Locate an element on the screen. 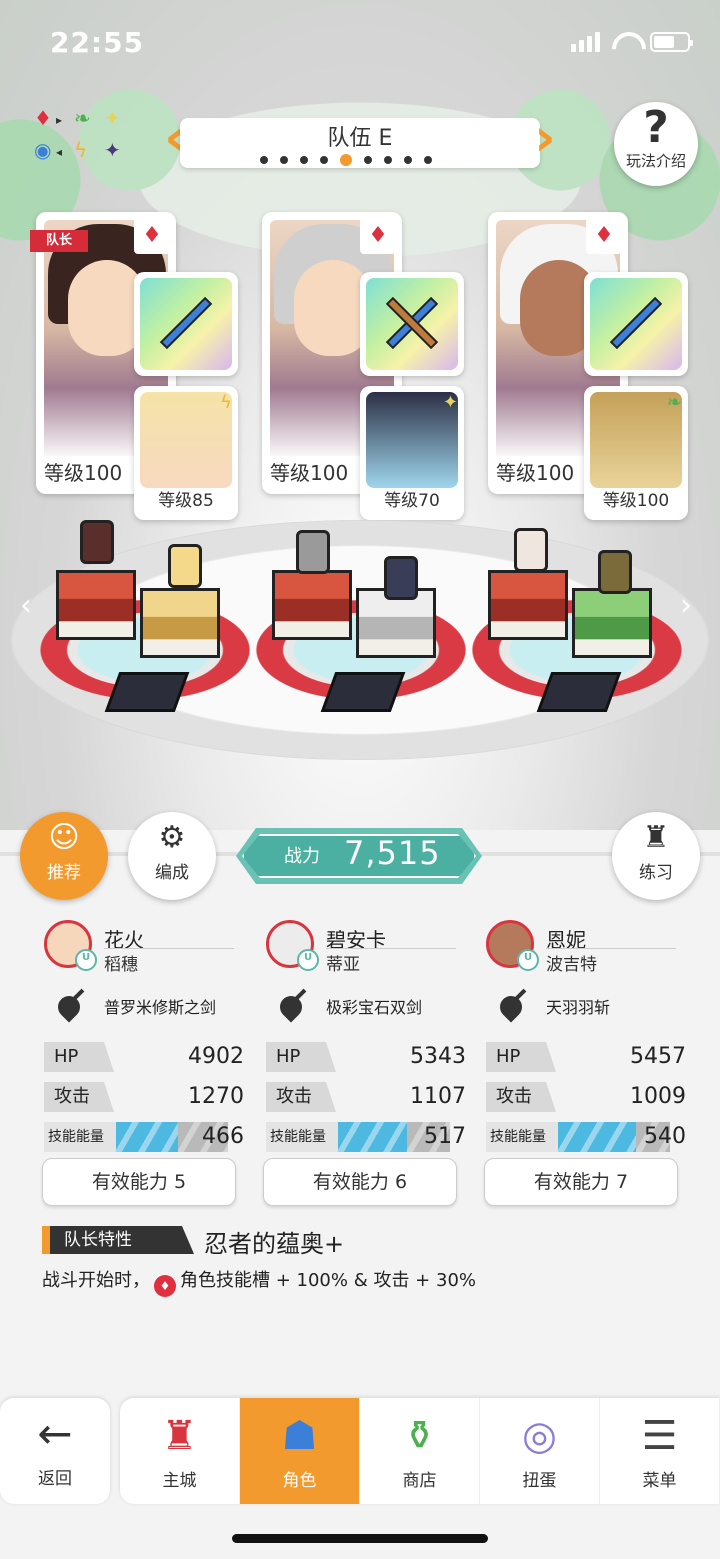  attack-value: 1107 is located at coordinates (438, 1096).